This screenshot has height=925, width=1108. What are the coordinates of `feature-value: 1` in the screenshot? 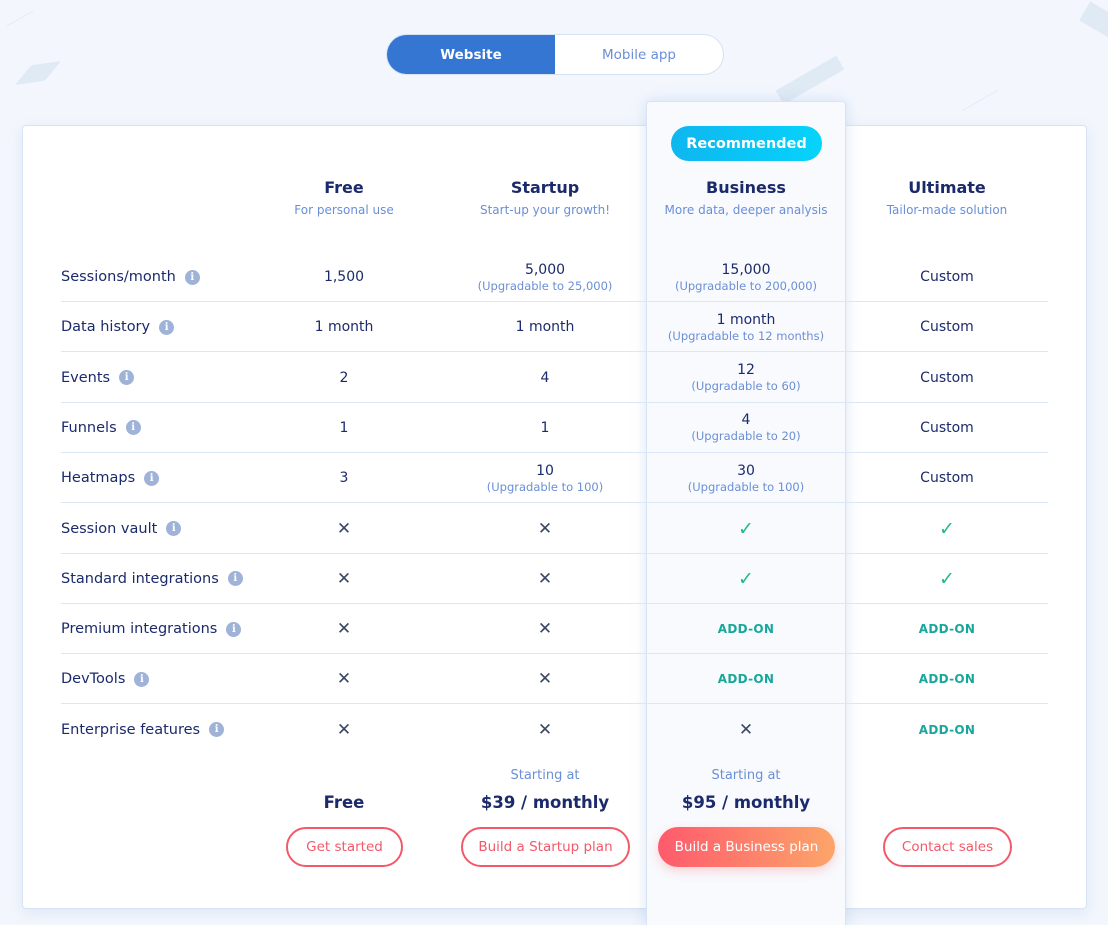 It's located at (344, 427).